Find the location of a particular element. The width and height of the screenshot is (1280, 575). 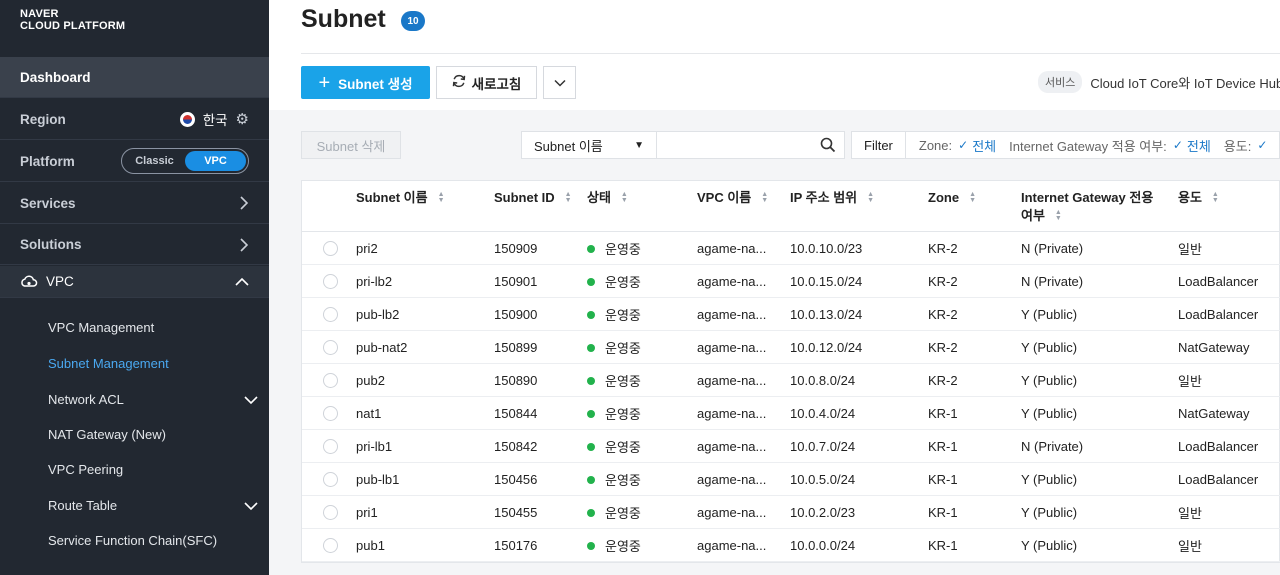

notice-banner: 서비스 Cloud IoT Core와 IoT Device Hub 서 is located at coordinates (1159, 82).